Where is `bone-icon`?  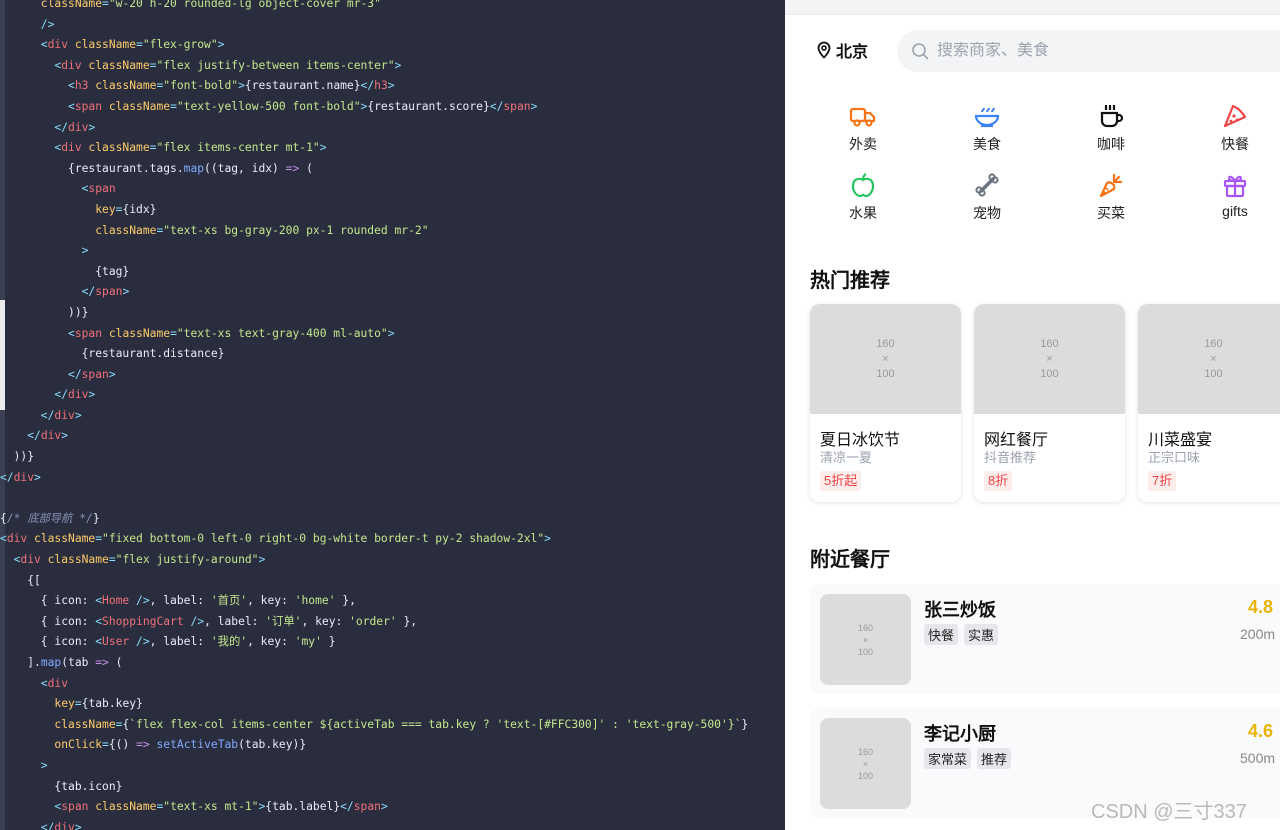
bone-icon is located at coordinates (987, 185).